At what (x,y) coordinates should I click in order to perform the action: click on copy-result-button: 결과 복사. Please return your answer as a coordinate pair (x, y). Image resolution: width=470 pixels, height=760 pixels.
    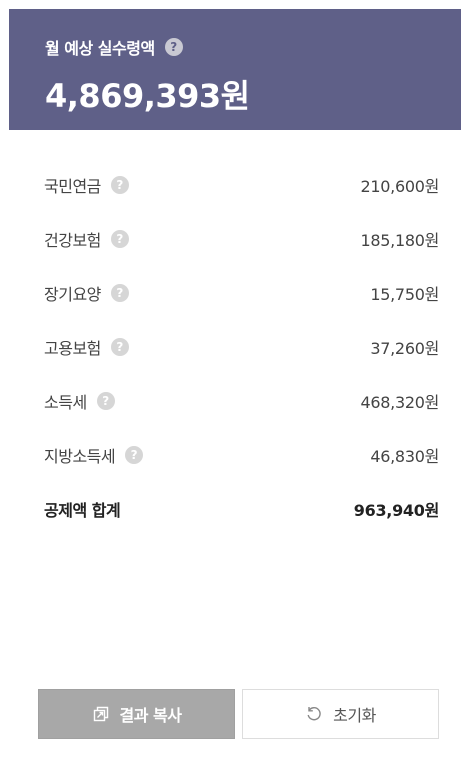
    Looking at the image, I should click on (136, 714).